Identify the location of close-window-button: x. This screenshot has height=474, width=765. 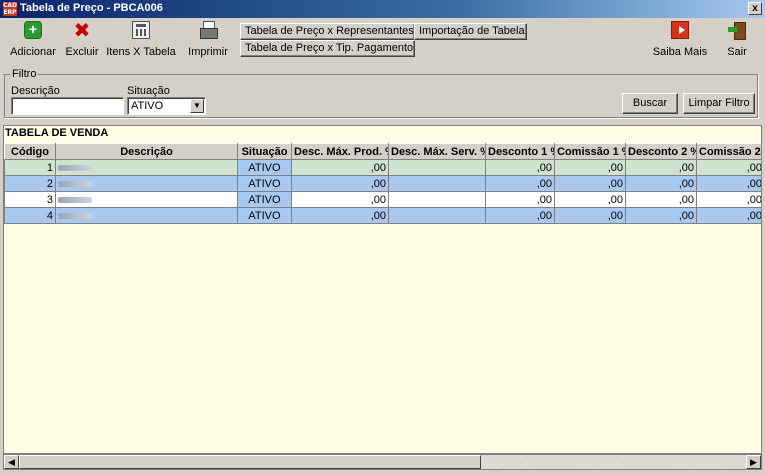
(755, 8).